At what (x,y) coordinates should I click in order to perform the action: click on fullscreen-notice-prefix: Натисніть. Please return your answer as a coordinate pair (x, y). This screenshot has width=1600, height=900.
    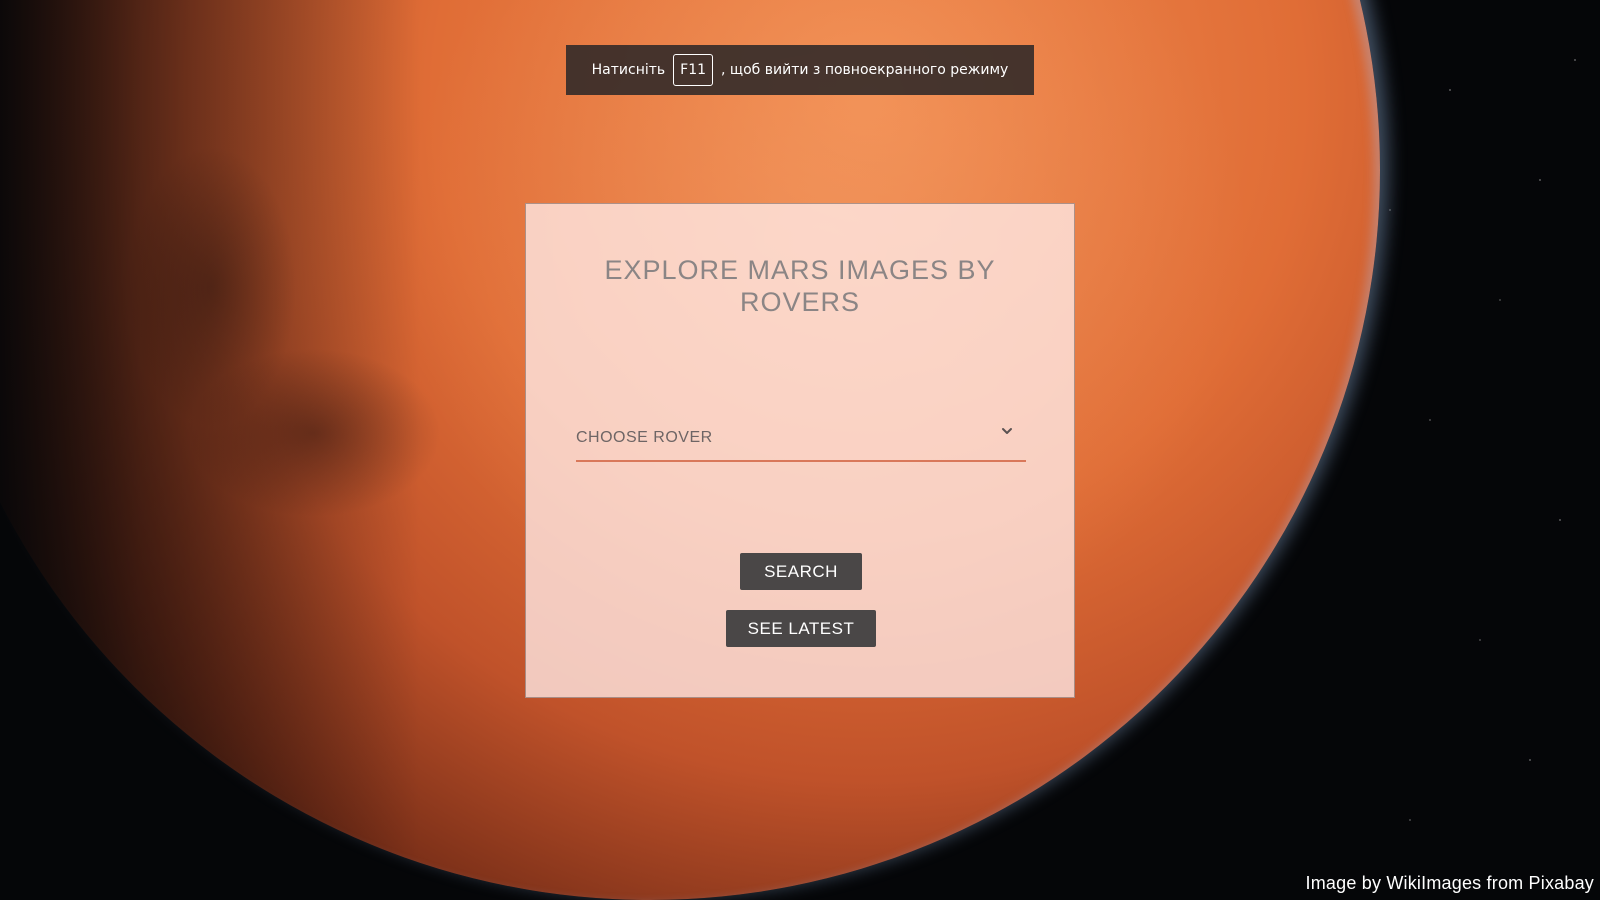
    Looking at the image, I should click on (628, 70).